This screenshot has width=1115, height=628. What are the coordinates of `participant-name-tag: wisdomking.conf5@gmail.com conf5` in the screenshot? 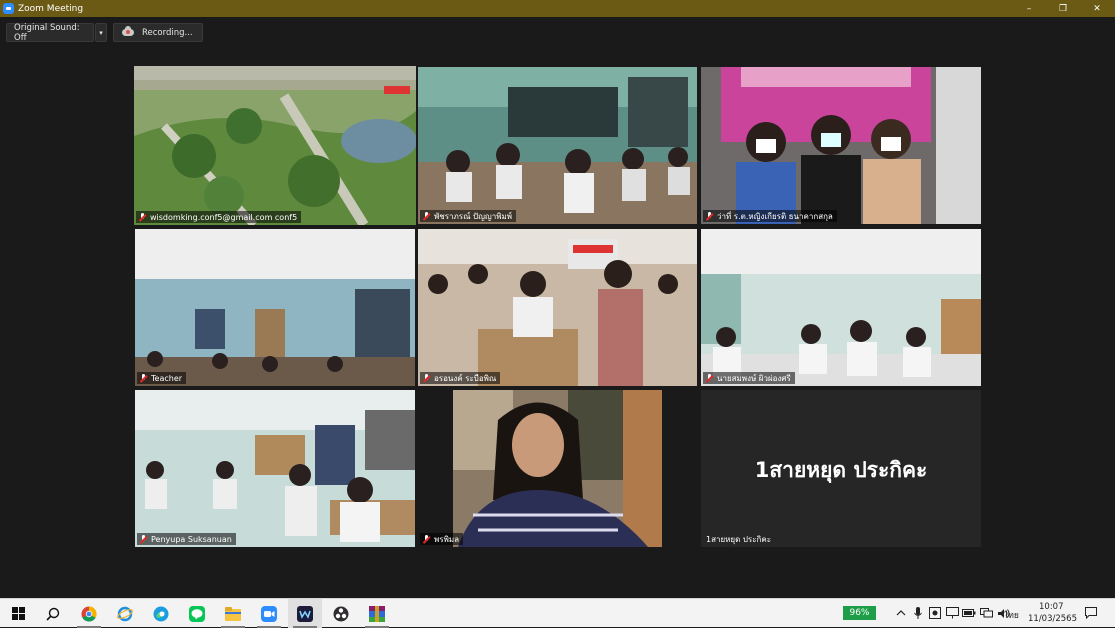 It's located at (219, 217).